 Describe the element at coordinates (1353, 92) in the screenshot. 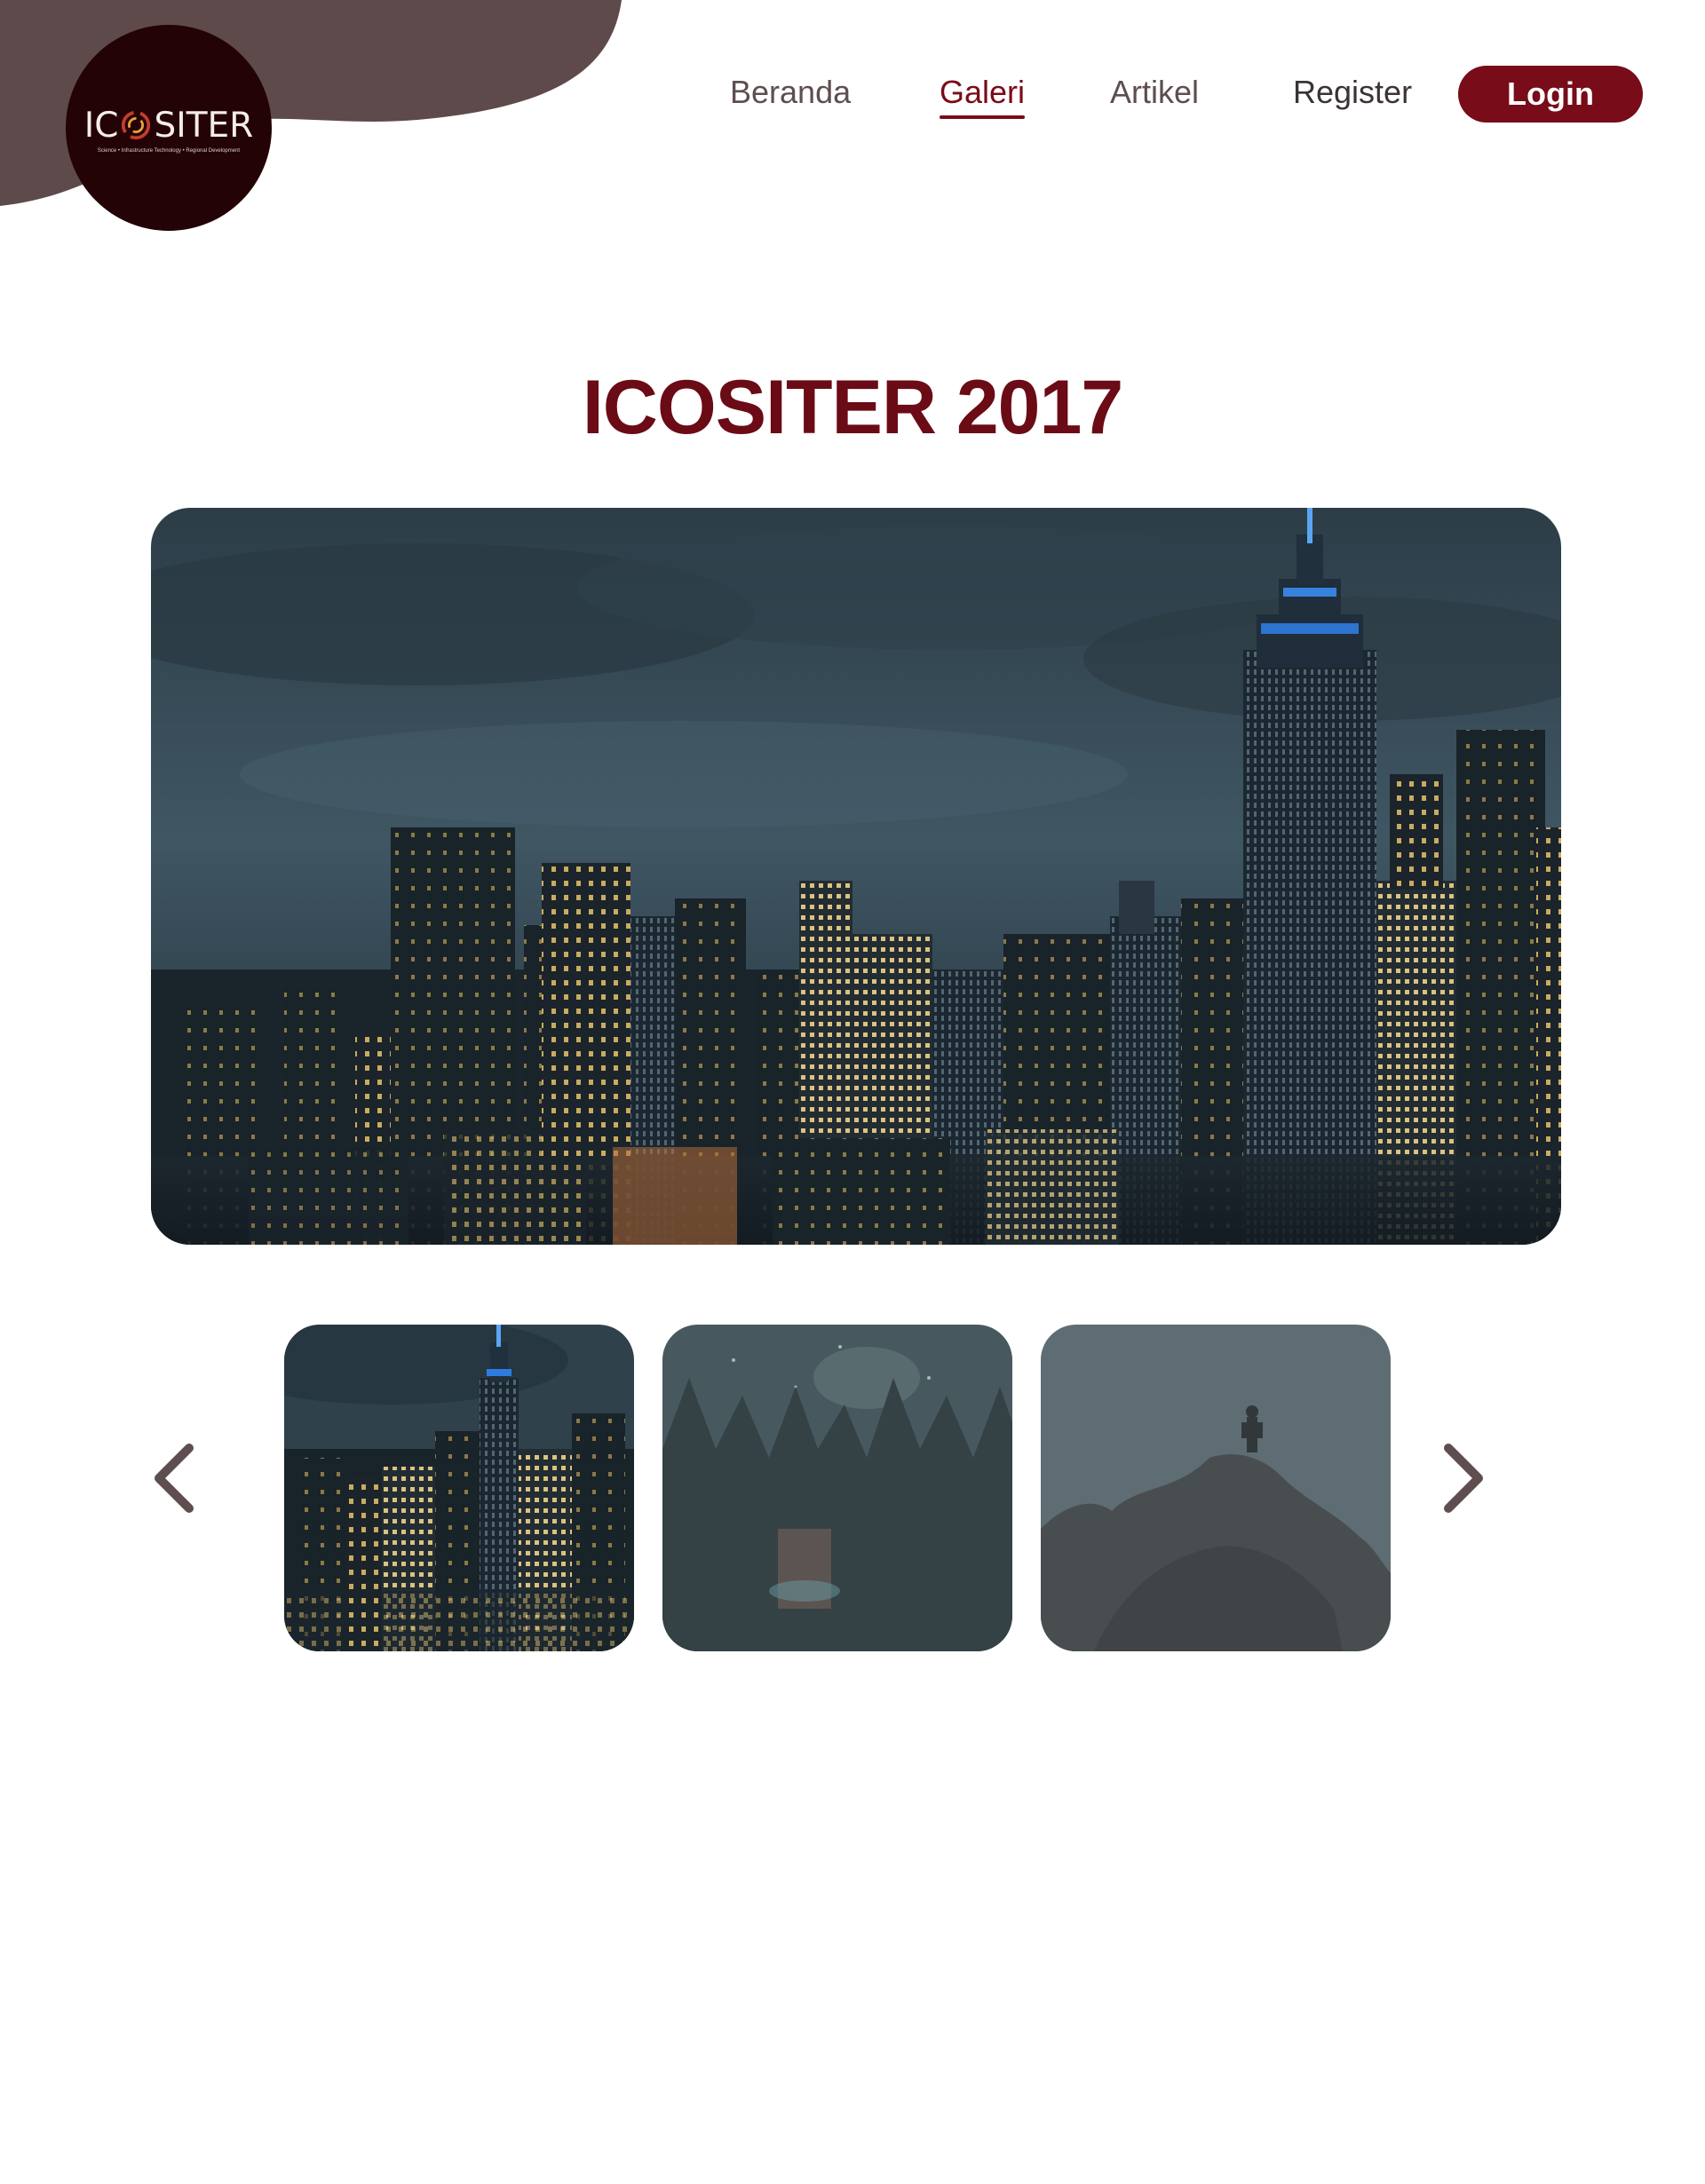

I see `nav-link-register: Register` at that location.